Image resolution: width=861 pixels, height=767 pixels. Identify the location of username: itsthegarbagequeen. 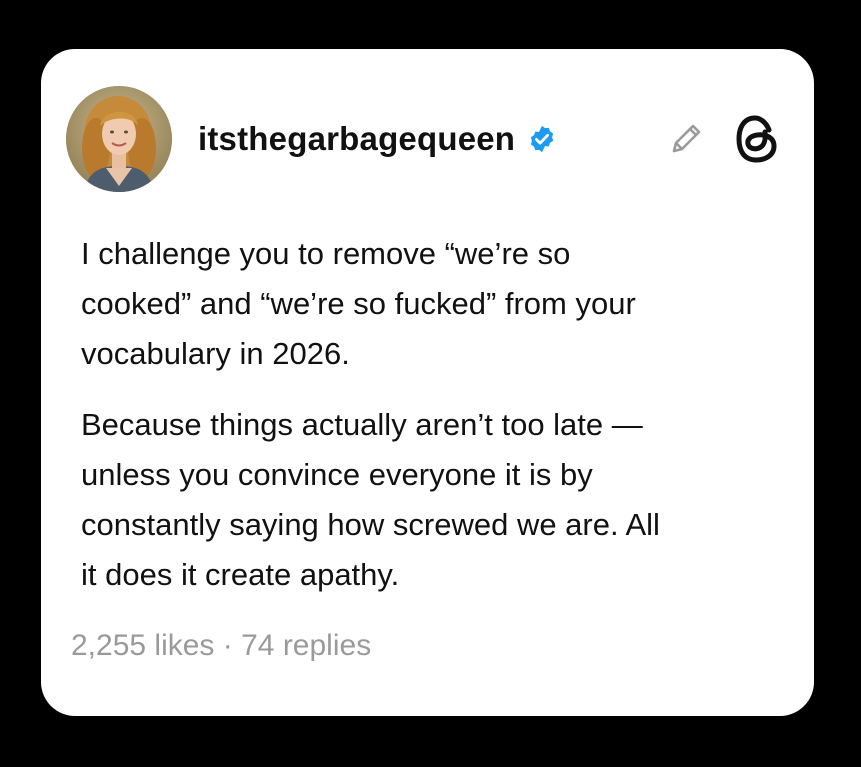
(356, 139).